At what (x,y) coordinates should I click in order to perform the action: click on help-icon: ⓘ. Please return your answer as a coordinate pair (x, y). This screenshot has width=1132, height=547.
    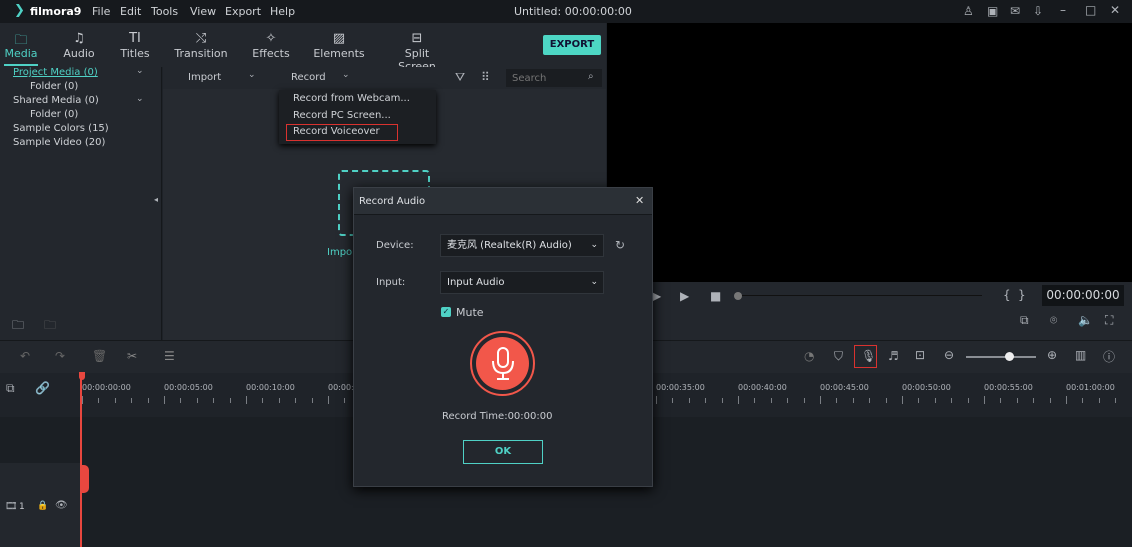
    Looking at the image, I should click on (1109, 356).